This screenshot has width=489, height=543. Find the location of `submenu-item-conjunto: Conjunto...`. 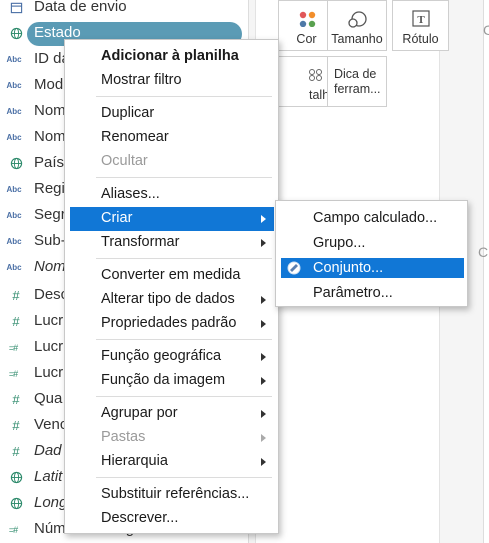

submenu-item-conjunto: Conjunto... is located at coordinates (372, 268).